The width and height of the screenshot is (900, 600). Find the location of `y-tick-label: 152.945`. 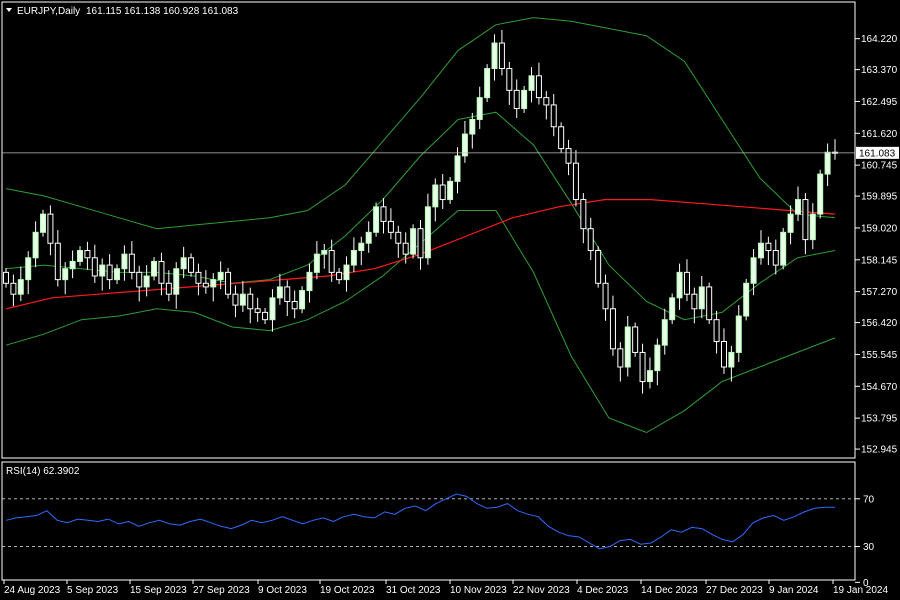

y-tick-label: 152.945 is located at coordinates (879, 450).